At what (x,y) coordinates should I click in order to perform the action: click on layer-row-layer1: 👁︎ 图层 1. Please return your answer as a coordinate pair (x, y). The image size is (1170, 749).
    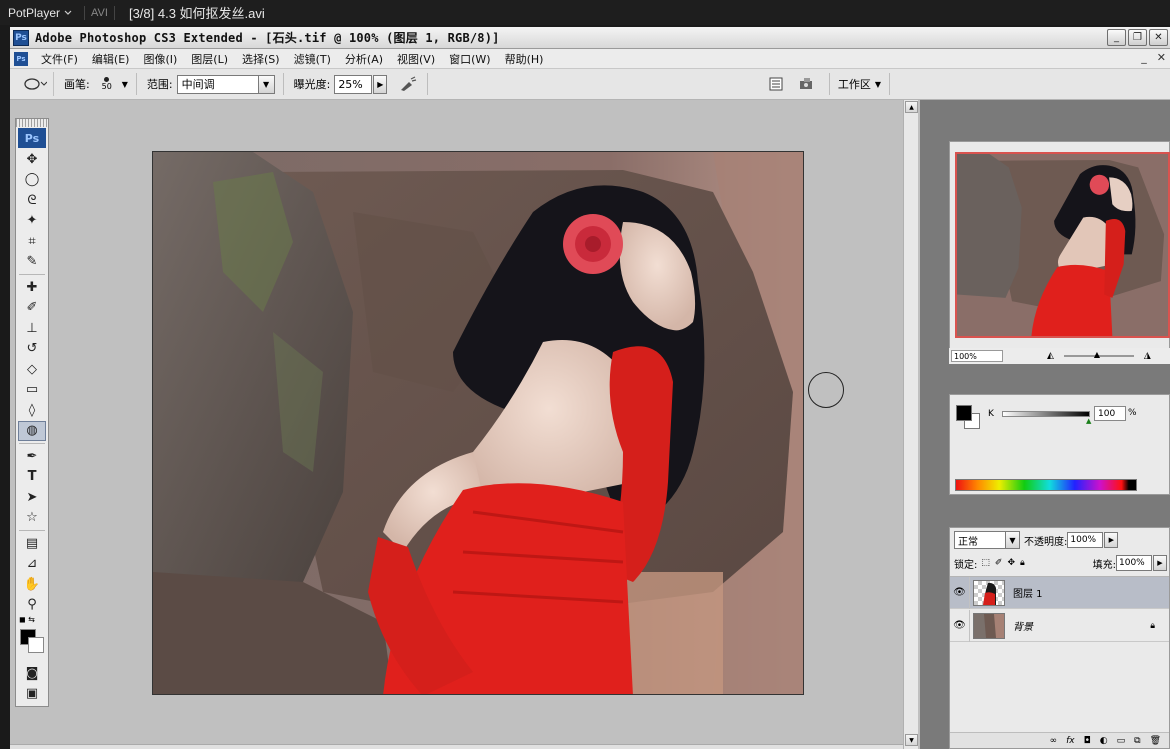
    Looking at the image, I should click on (1059, 592).